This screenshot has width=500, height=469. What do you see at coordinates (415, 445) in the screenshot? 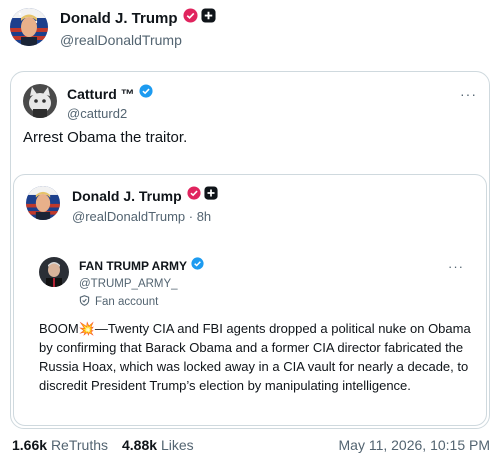
I see `post-timestamp: May 11, 2026, 10:15 PM` at bounding box center [415, 445].